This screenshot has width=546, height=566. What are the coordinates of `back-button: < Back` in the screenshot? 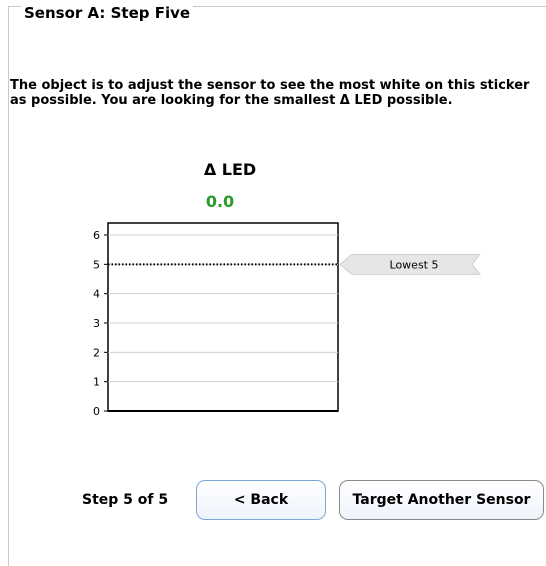 It's located at (261, 500).